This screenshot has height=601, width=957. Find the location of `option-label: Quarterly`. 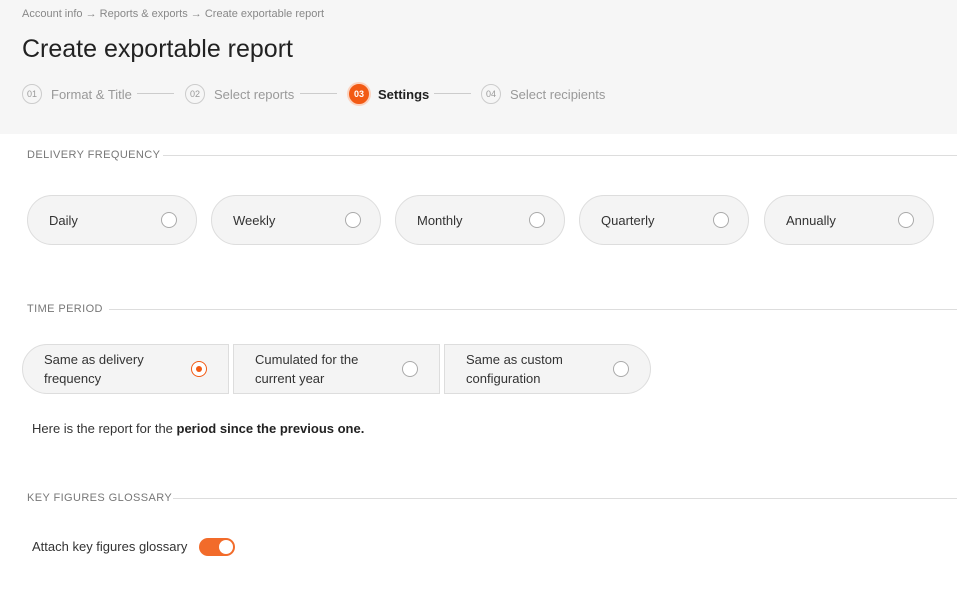

option-label: Quarterly is located at coordinates (628, 220).